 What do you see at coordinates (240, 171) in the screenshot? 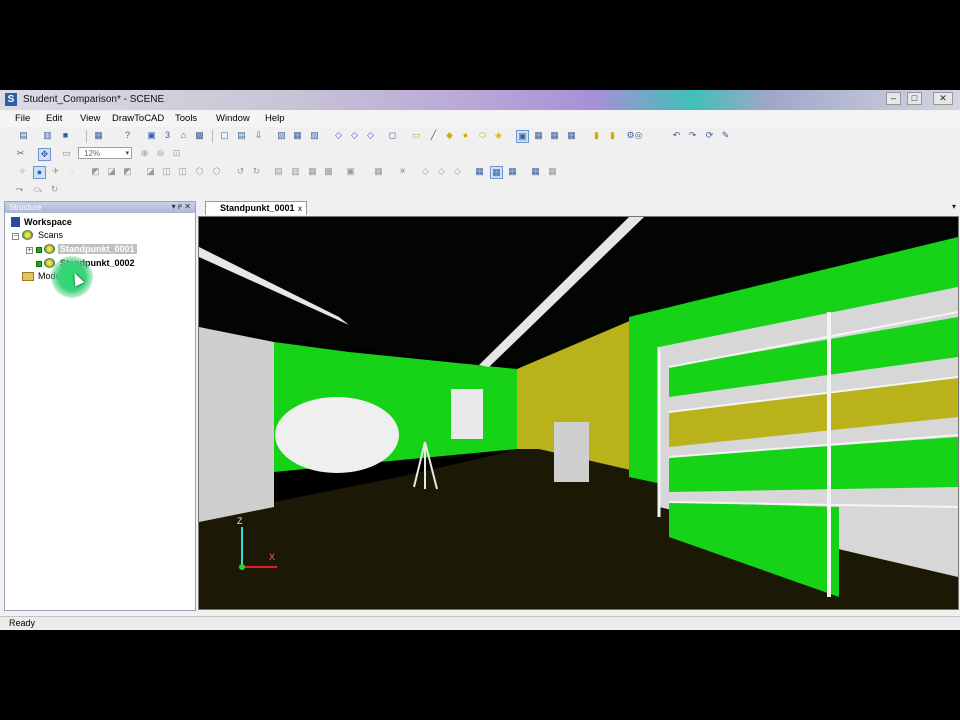
I see `rotate-left-icon: ↺` at bounding box center [240, 171].